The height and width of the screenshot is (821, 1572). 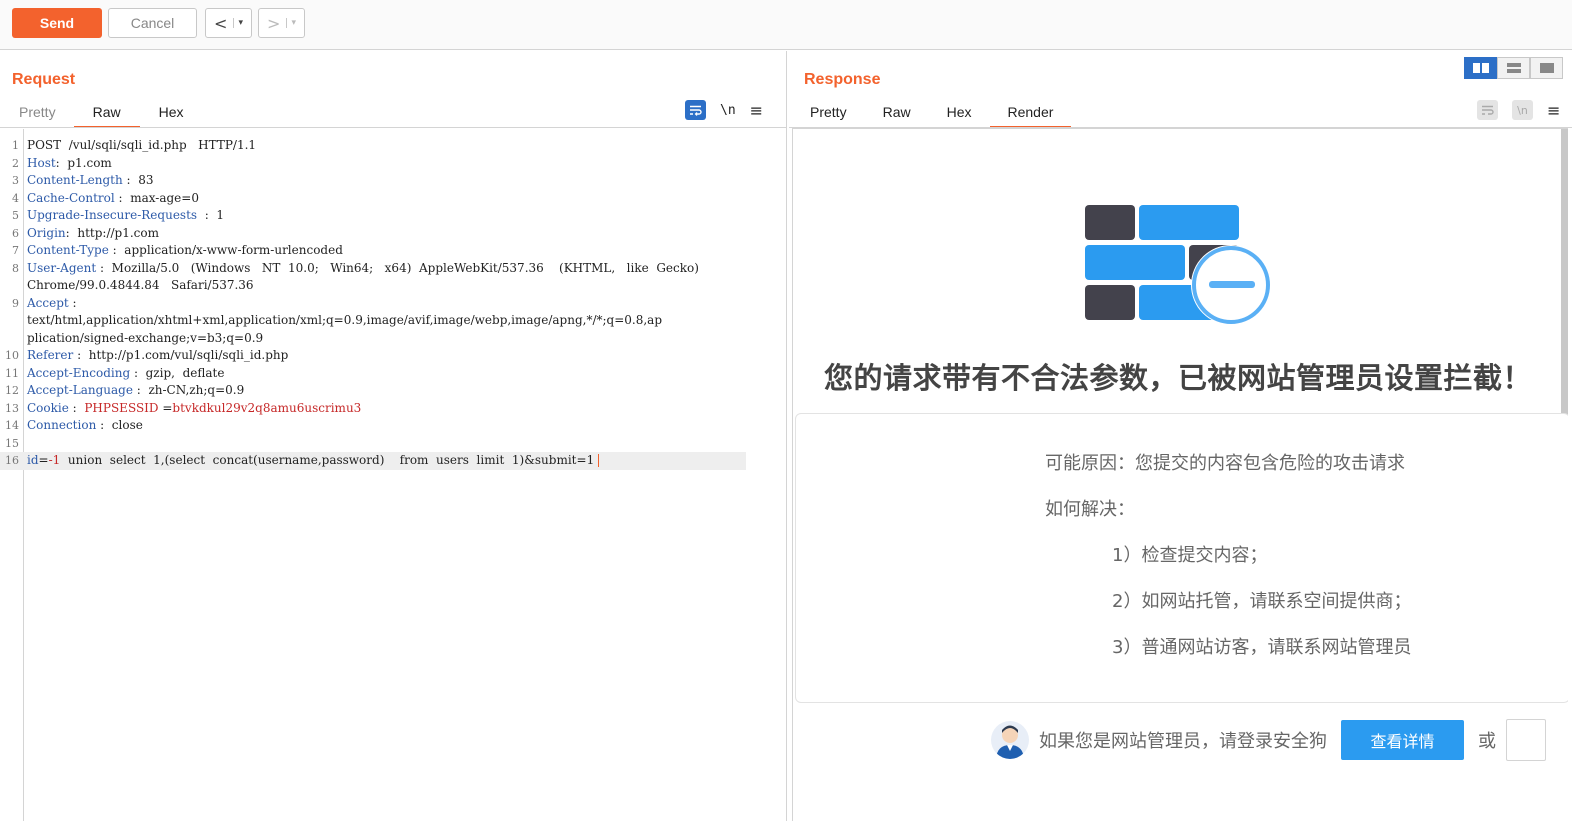 What do you see at coordinates (15, 268) in the screenshot?
I see `line-number: 8` at bounding box center [15, 268].